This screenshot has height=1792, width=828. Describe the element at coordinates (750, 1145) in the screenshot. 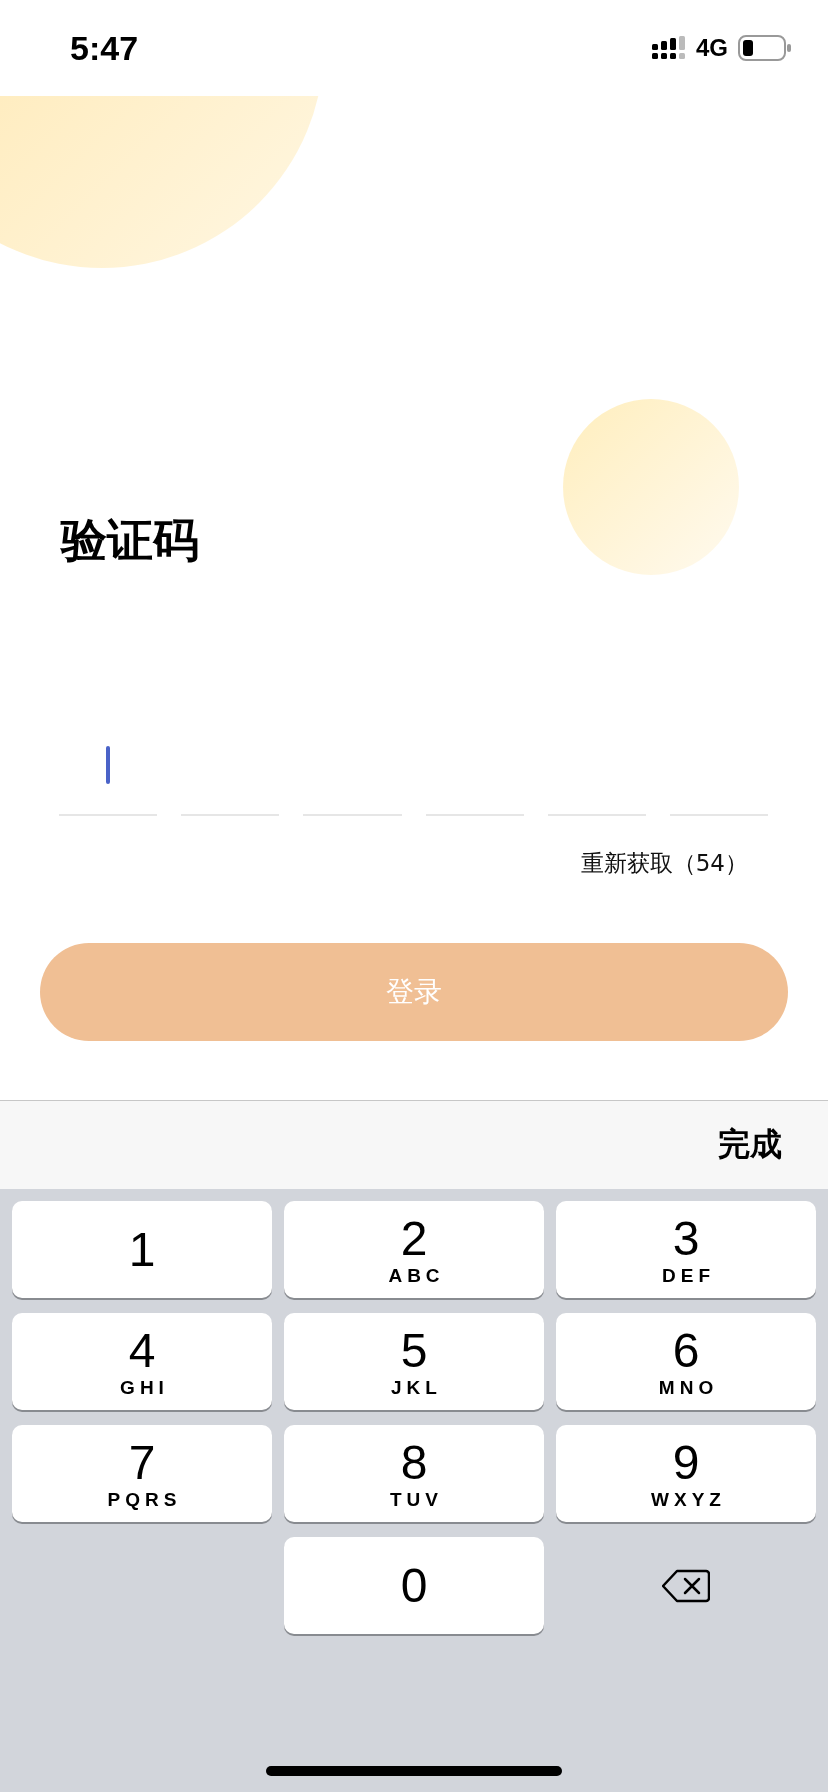

I see `done-button: 完成` at that location.